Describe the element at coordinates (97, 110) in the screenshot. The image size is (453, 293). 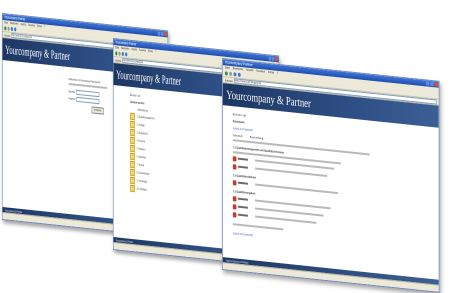
I see `login-button: Anmelden` at that location.